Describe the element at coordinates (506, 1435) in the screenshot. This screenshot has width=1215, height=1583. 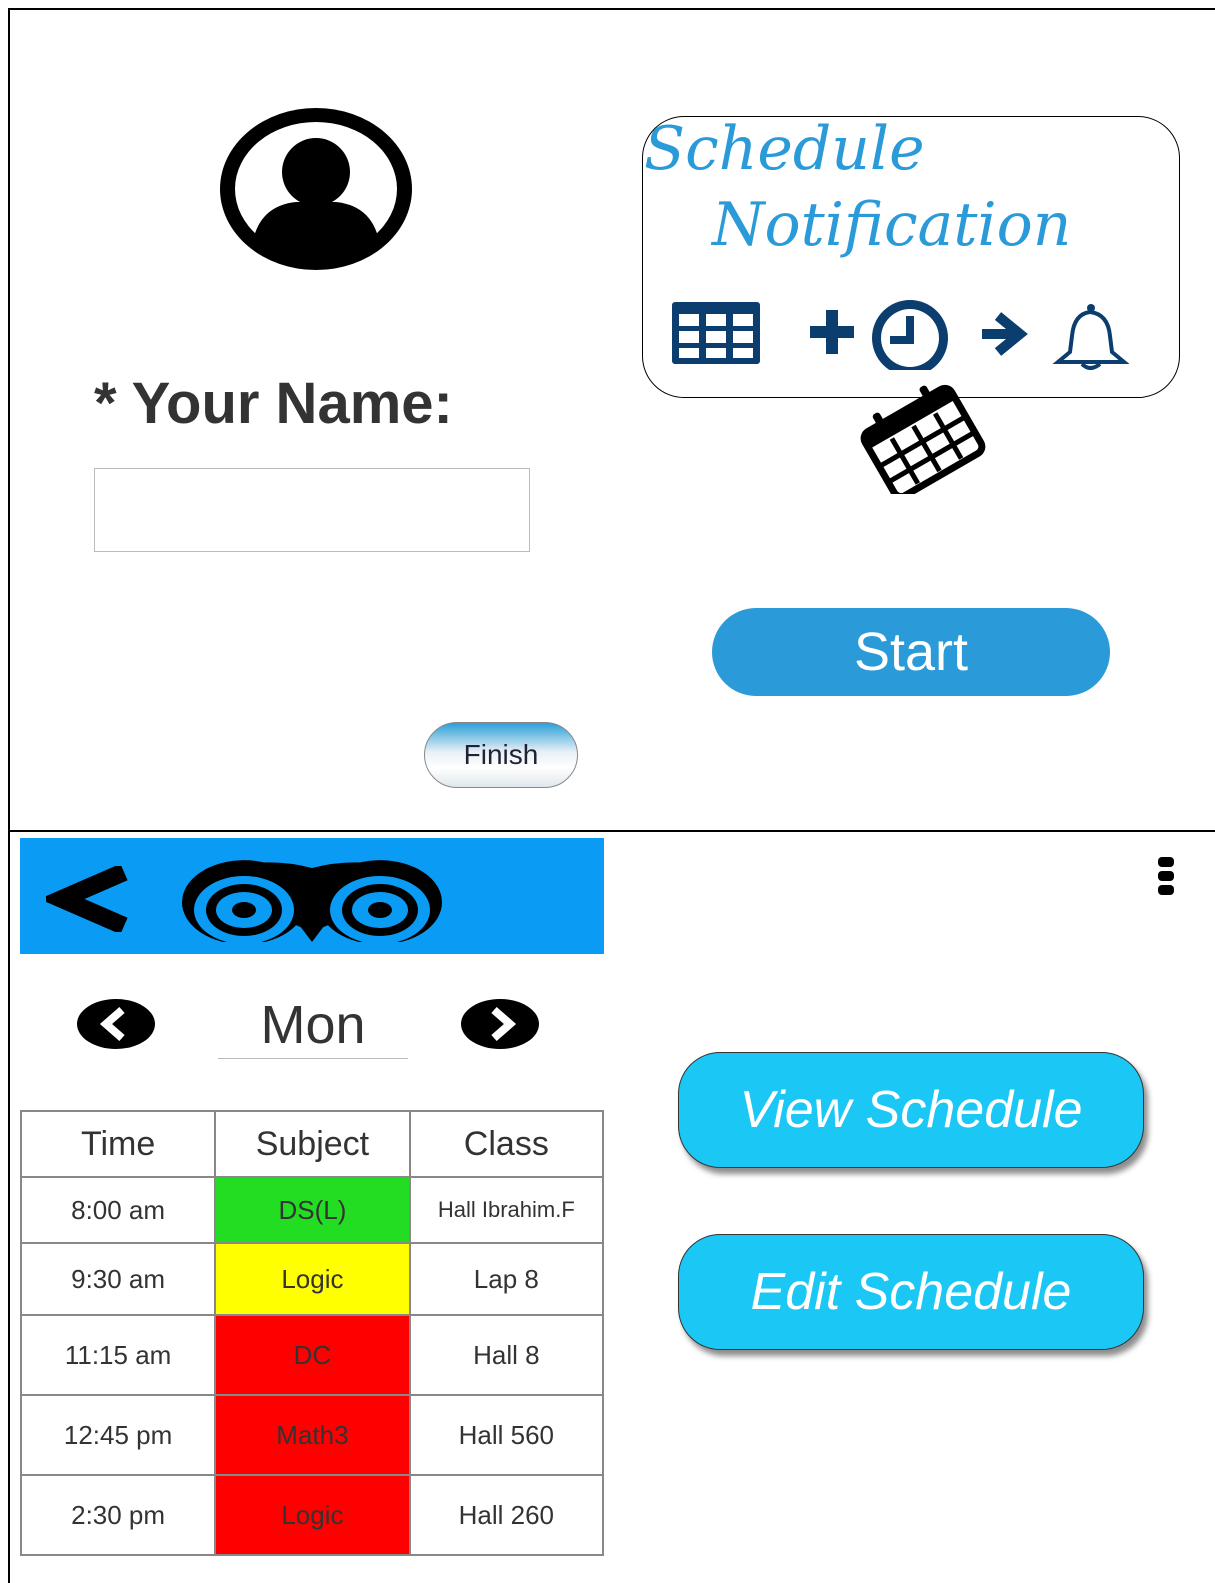
I see `cell-class: Hall 560` at that location.